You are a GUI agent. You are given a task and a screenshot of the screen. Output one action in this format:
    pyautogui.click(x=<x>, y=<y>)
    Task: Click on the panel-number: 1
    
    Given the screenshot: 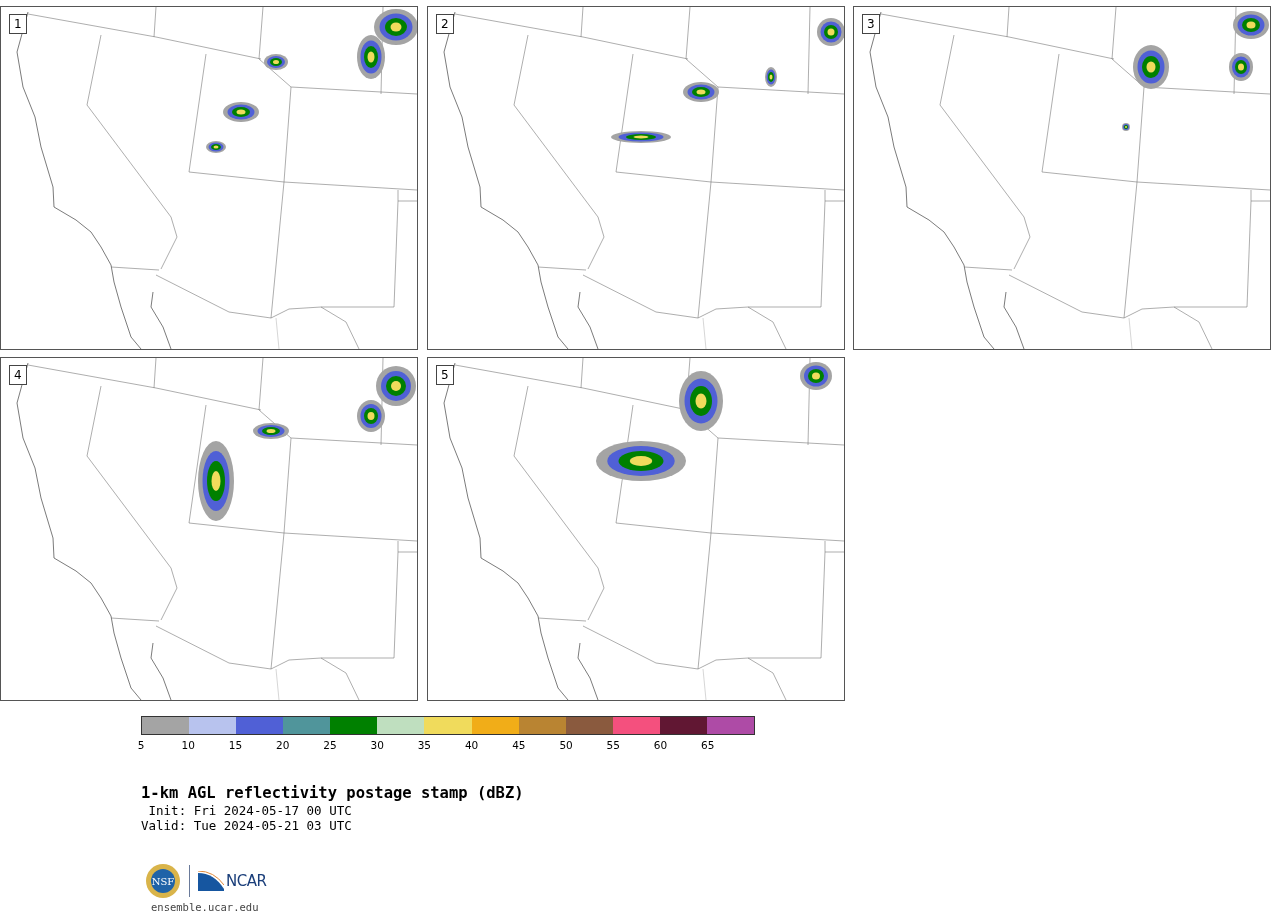 What is the action you would take?
    pyautogui.click(x=18, y=24)
    